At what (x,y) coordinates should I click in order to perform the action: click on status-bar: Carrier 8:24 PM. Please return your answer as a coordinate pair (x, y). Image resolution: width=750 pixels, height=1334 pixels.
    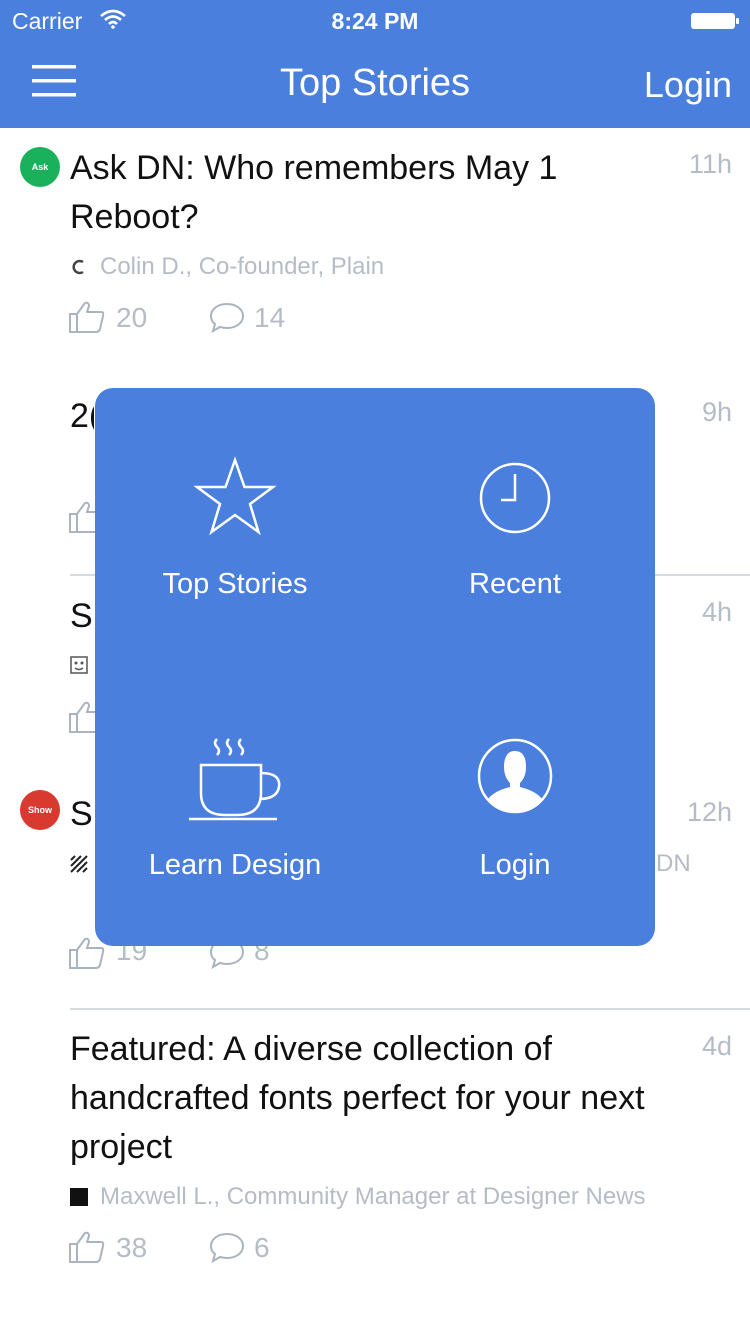
    Looking at the image, I should click on (375, 20).